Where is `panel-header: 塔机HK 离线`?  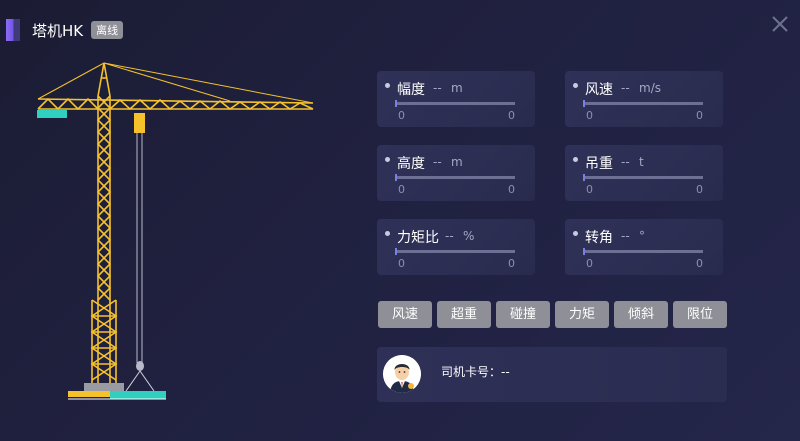 panel-header: 塔机HK 离线 is located at coordinates (62, 30).